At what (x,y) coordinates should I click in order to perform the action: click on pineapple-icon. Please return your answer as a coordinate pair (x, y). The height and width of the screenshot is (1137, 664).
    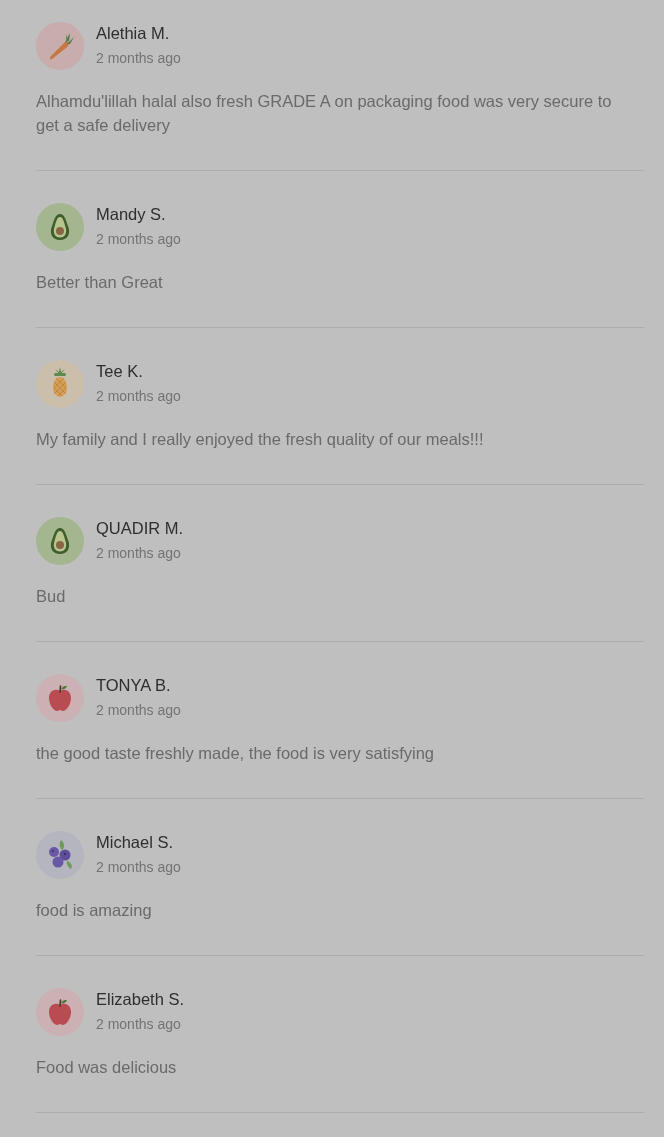
    Looking at the image, I should click on (60, 384).